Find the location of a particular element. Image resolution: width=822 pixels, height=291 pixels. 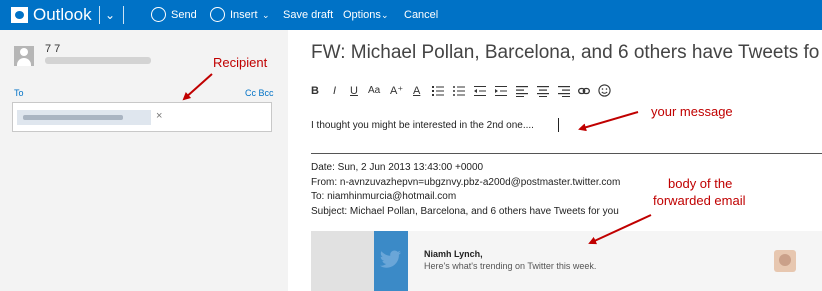

arrow-forwarded-body is located at coordinates (620, 229).